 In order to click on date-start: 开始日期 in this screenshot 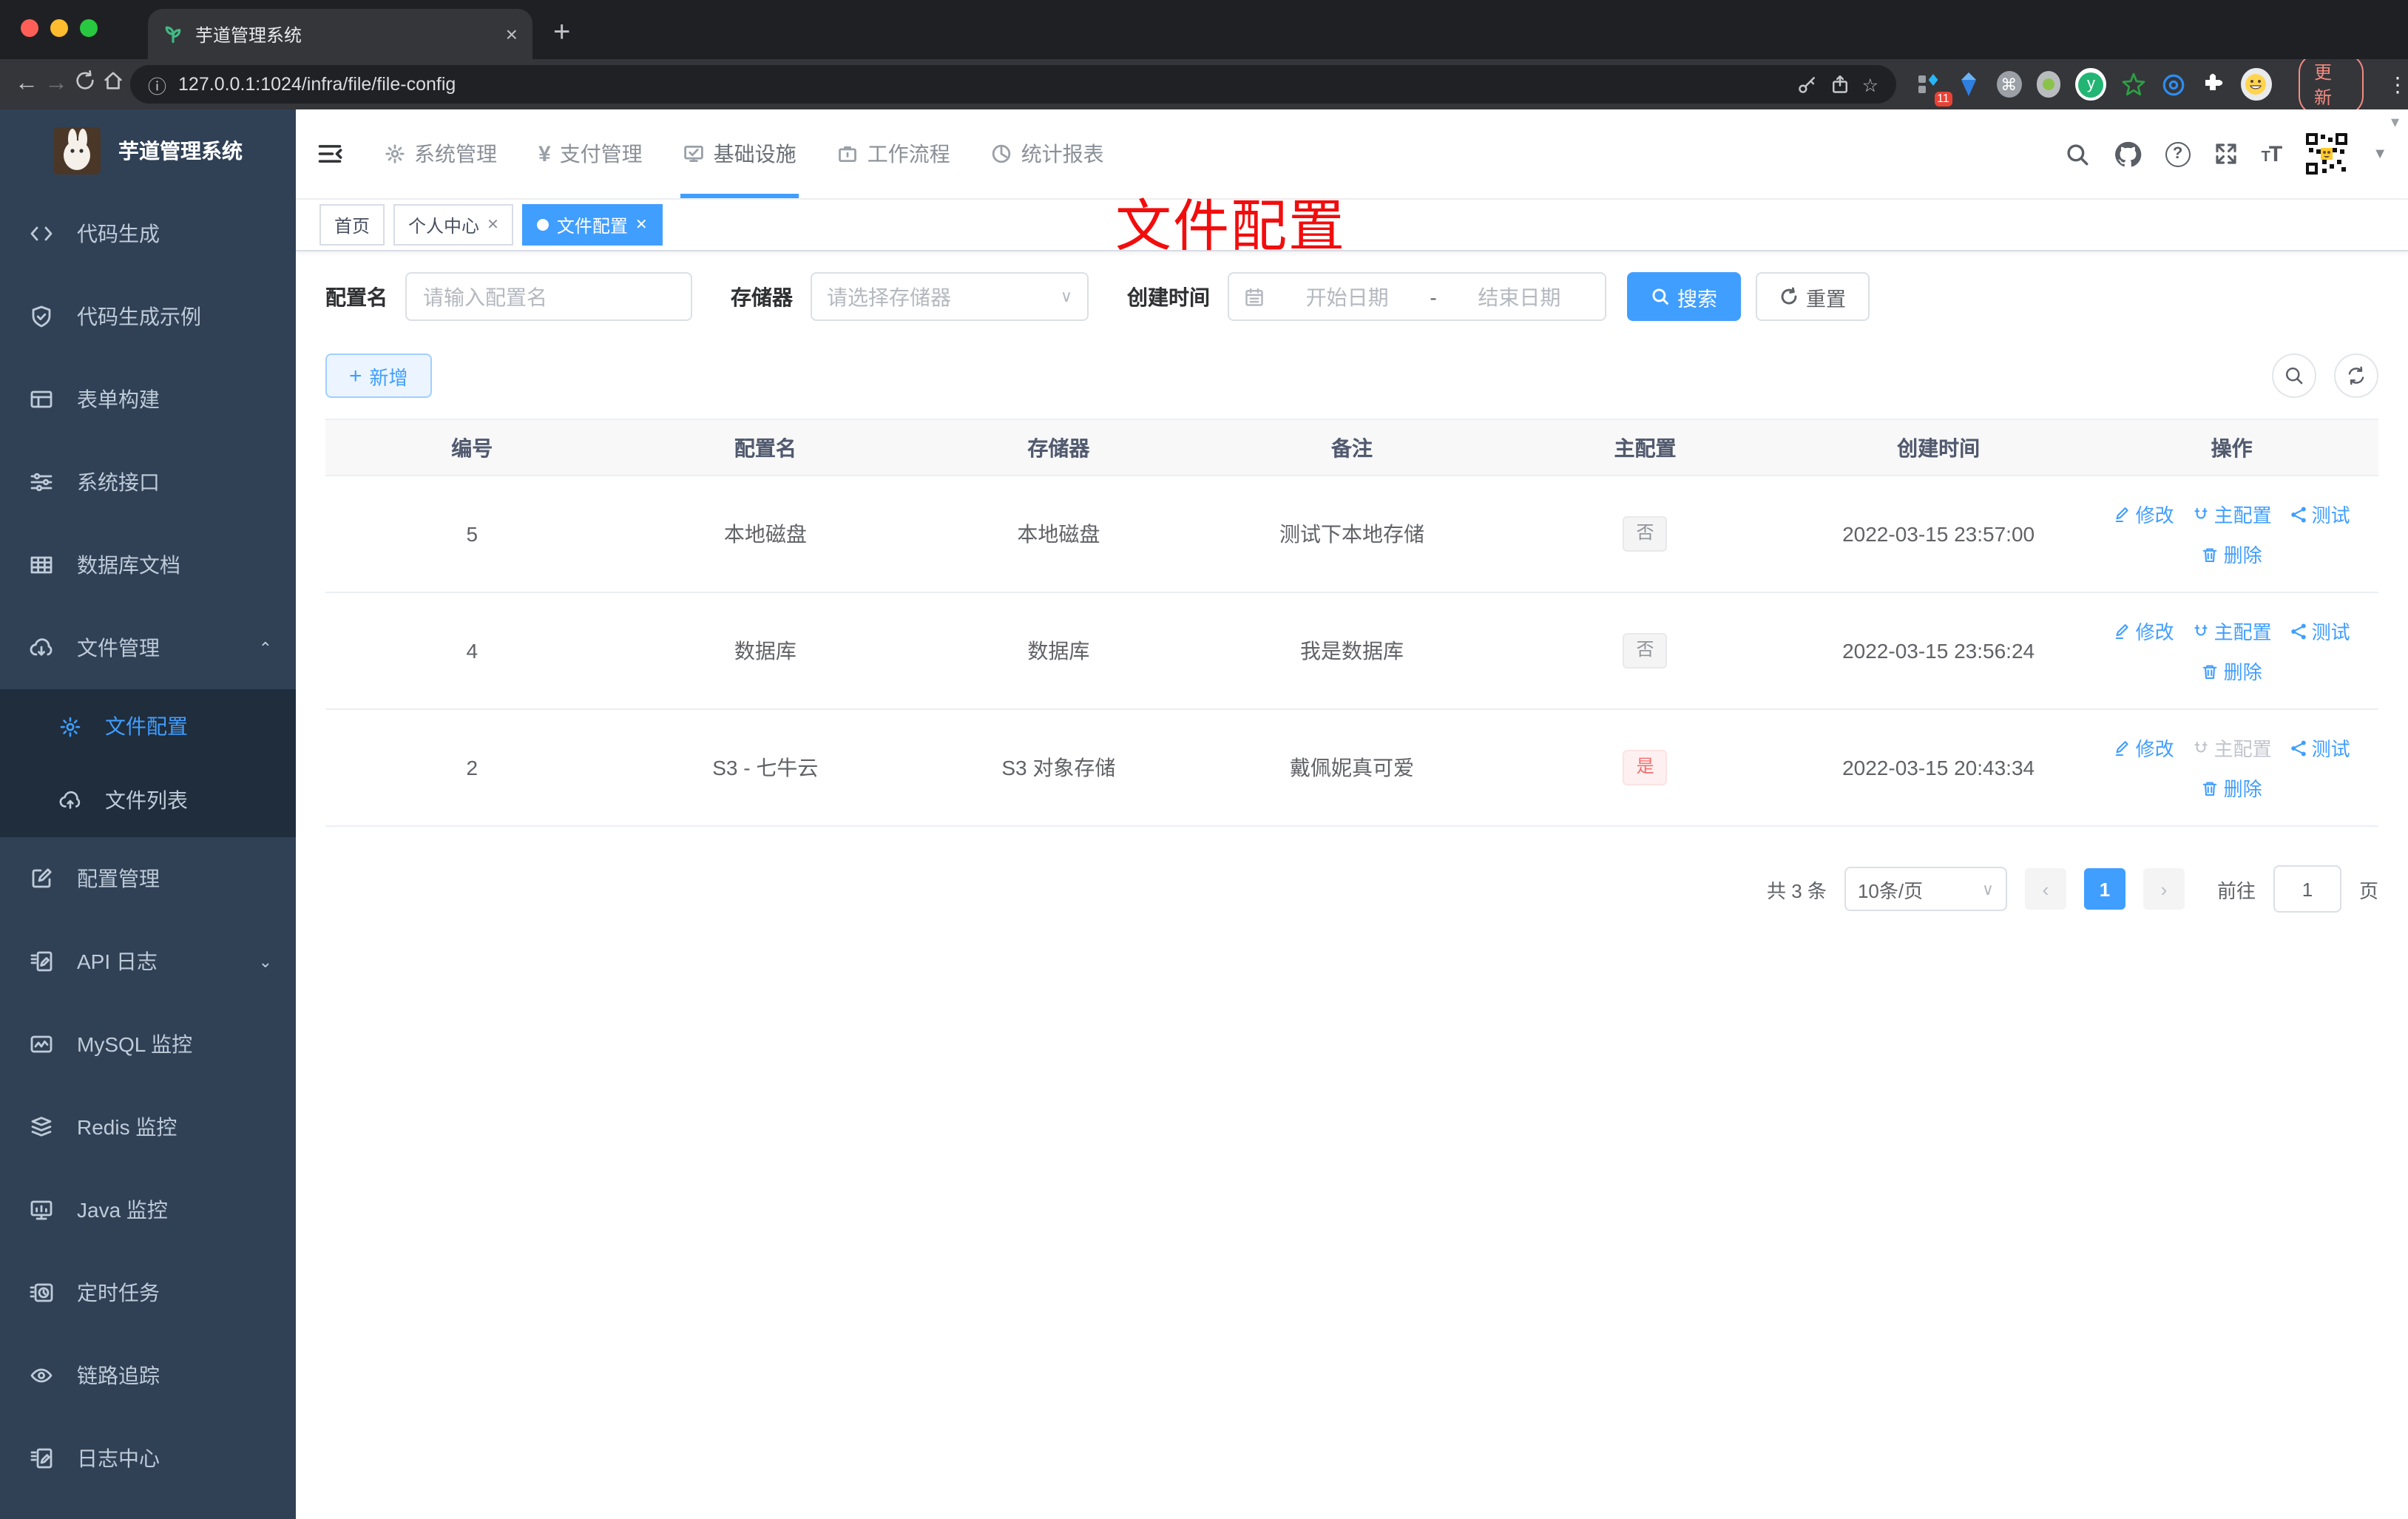, I will do `click(1347, 296)`.